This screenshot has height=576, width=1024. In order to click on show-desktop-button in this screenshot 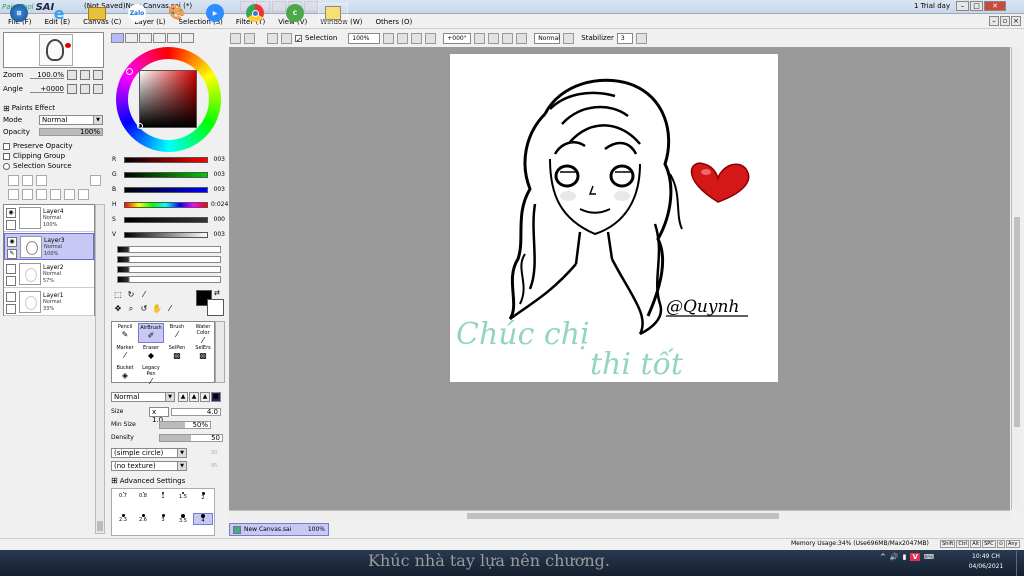, I will do `click(1020, 563)`.